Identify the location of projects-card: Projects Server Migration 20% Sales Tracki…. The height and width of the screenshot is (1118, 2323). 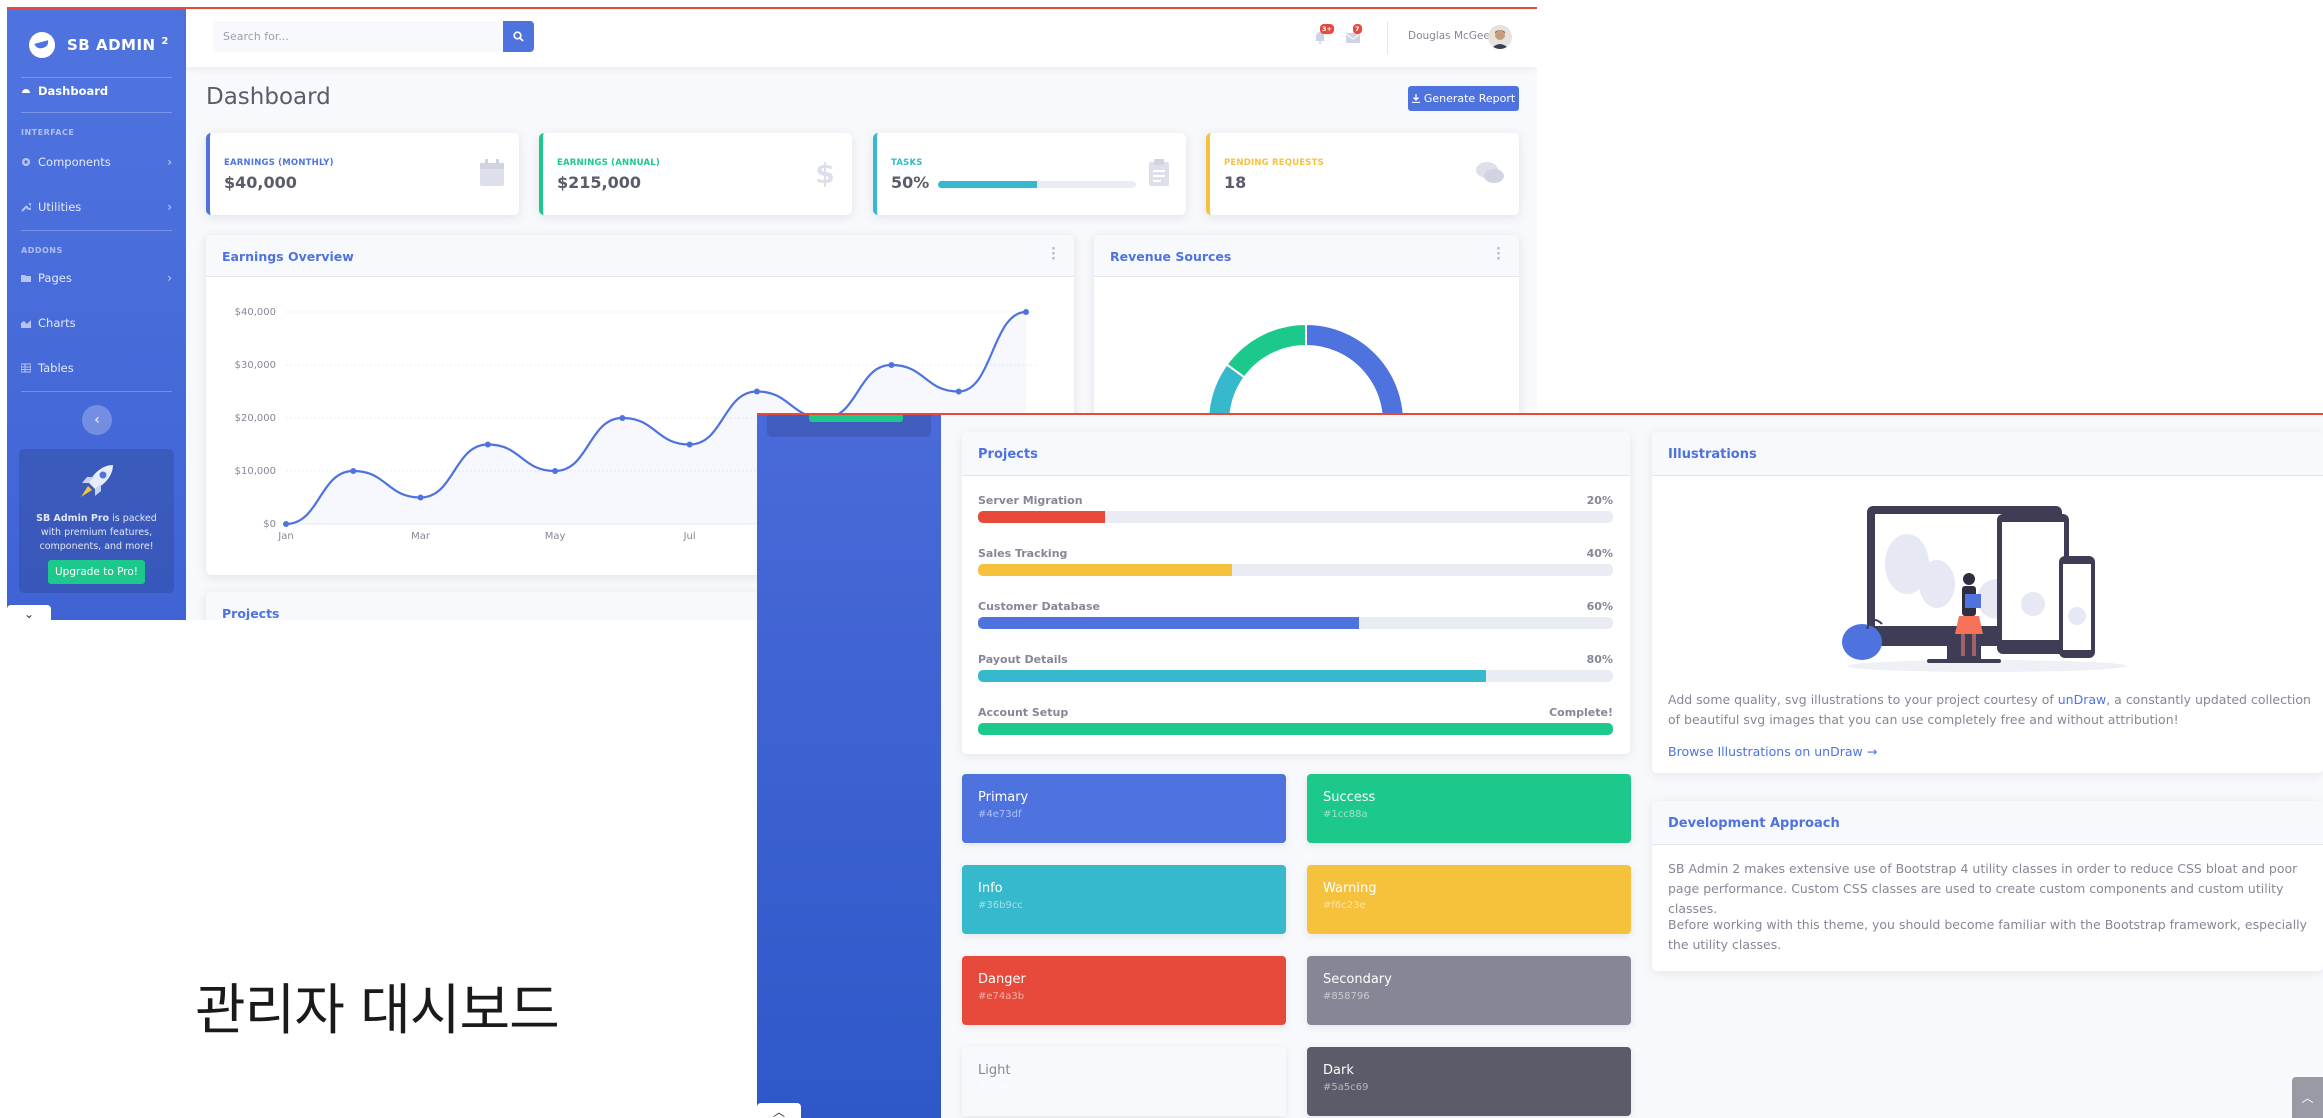
(1296, 593).